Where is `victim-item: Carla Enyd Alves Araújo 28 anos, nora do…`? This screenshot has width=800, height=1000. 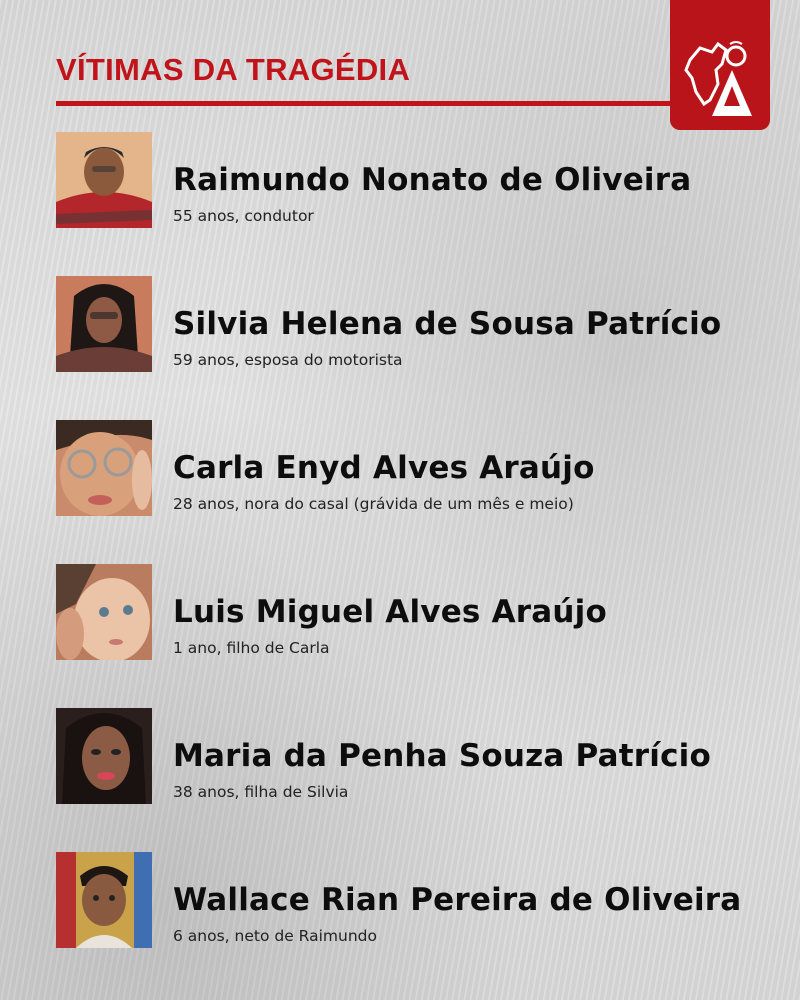 victim-item: Carla Enyd Alves Araújo 28 anos, nora do… is located at coordinates (416, 468).